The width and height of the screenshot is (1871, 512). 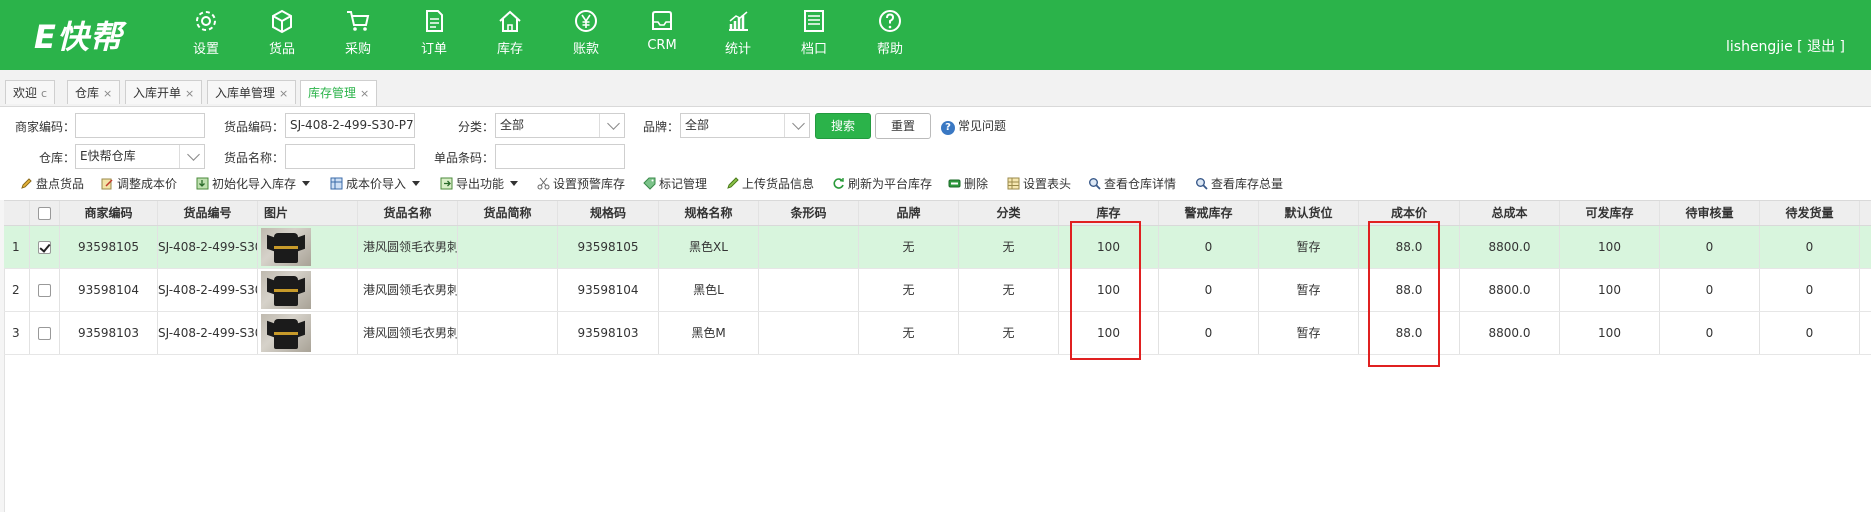 I want to click on cell-barcode, so click(x=809, y=290).